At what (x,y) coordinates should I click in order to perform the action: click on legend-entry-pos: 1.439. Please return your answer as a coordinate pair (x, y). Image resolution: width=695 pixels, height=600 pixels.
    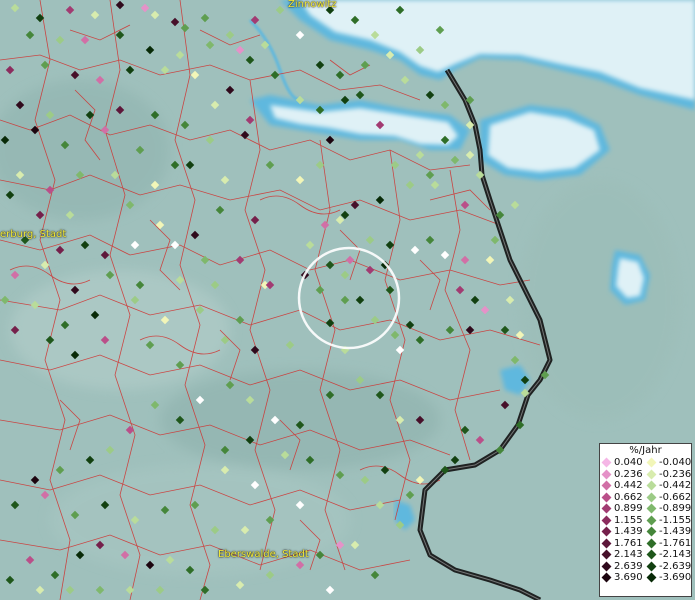
    Looking at the image, I should click on (622, 532).